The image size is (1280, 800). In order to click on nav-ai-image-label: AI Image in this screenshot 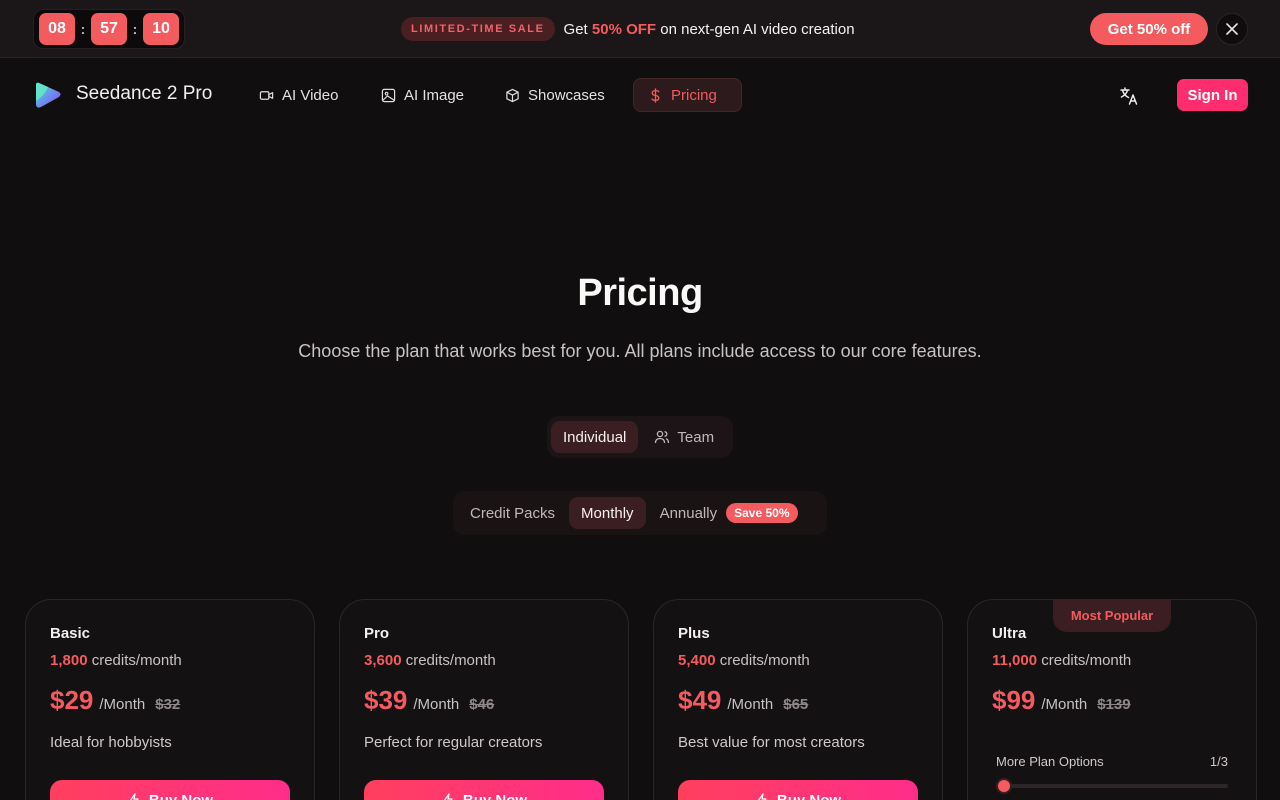, I will do `click(434, 95)`.